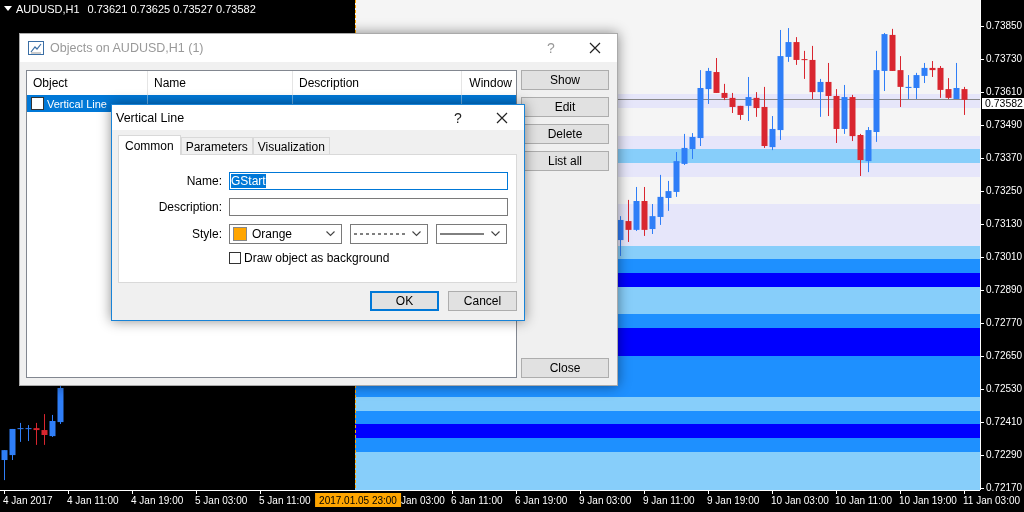  What do you see at coordinates (189, 207) in the screenshot?
I see `field-label: Description:` at bounding box center [189, 207].